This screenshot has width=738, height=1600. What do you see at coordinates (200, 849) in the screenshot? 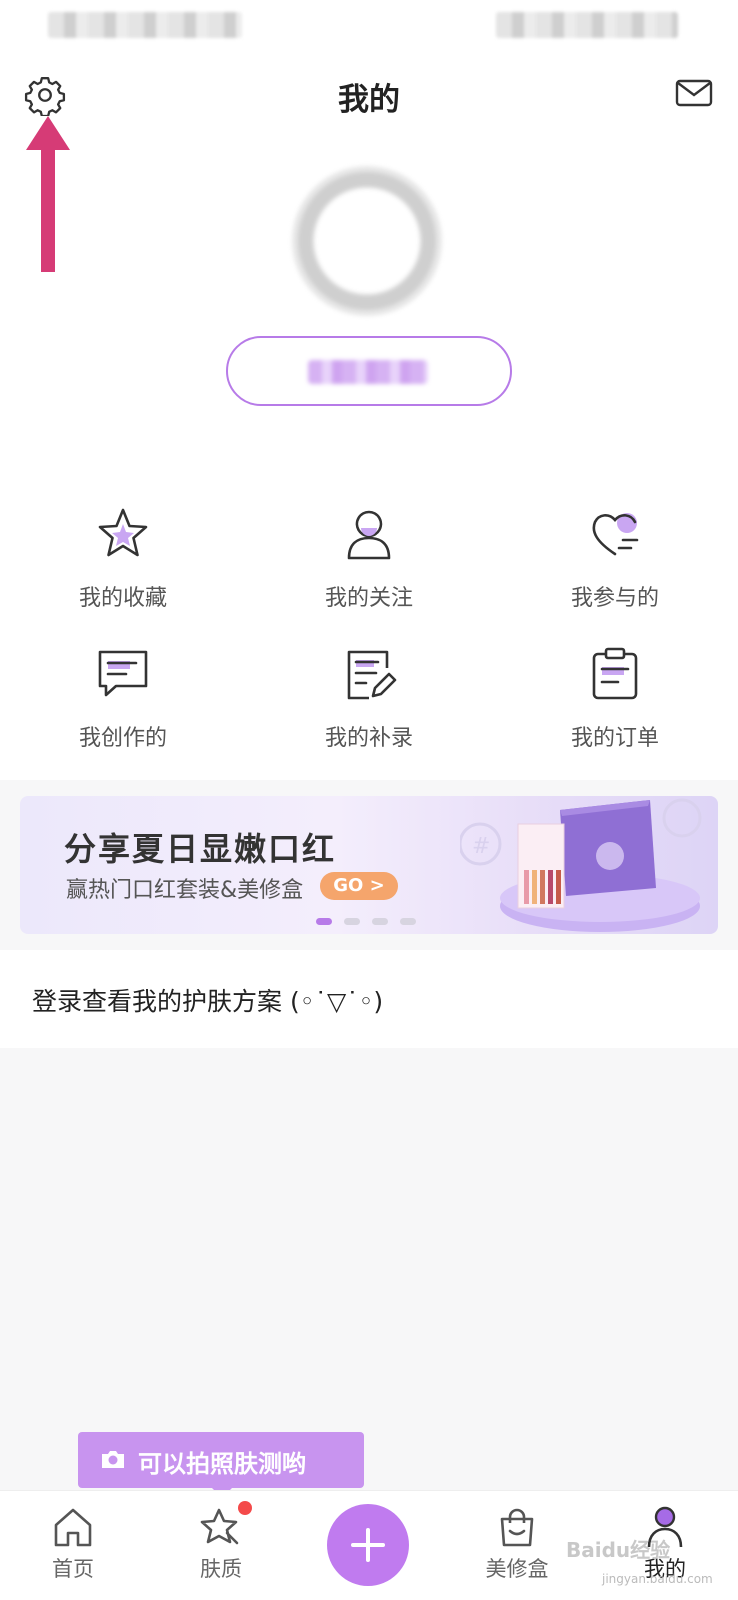
I see `banner-title: 分享夏日显嫩口红` at bounding box center [200, 849].